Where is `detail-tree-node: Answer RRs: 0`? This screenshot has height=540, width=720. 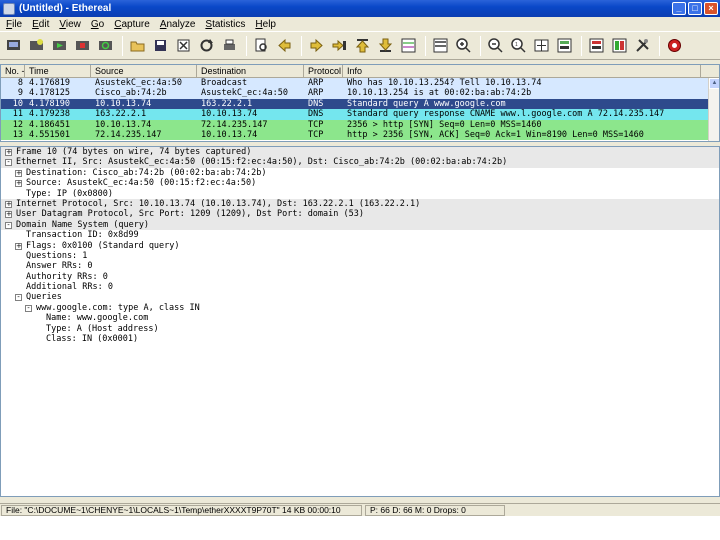 detail-tree-node: Answer RRs: 0 is located at coordinates (360, 266).